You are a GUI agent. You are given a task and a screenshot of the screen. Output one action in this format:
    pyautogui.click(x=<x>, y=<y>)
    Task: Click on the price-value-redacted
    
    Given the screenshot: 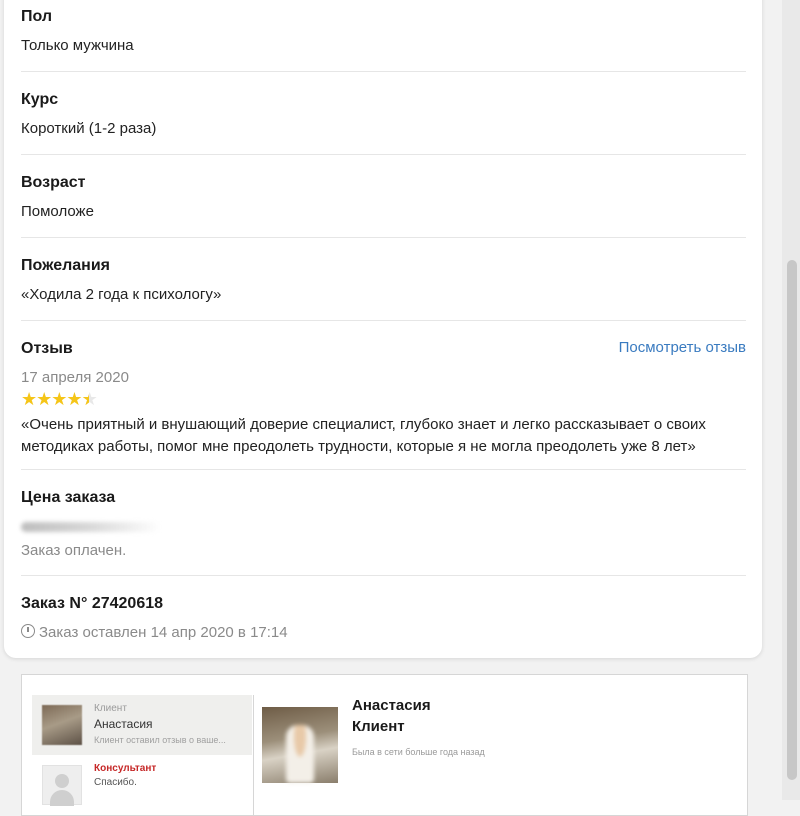 What is the action you would take?
    pyautogui.click(x=91, y=527)
    